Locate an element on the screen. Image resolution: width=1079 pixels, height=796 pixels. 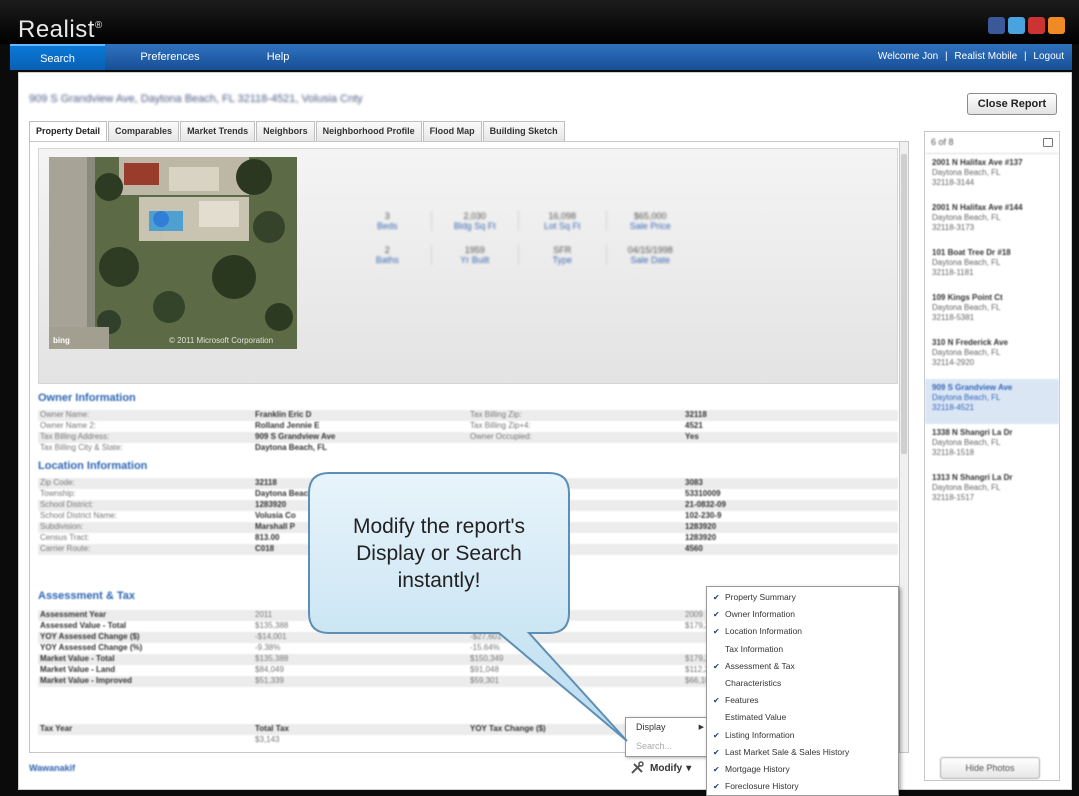
display-option-characteristics: Characteristics is located at coordinates (802, 683).